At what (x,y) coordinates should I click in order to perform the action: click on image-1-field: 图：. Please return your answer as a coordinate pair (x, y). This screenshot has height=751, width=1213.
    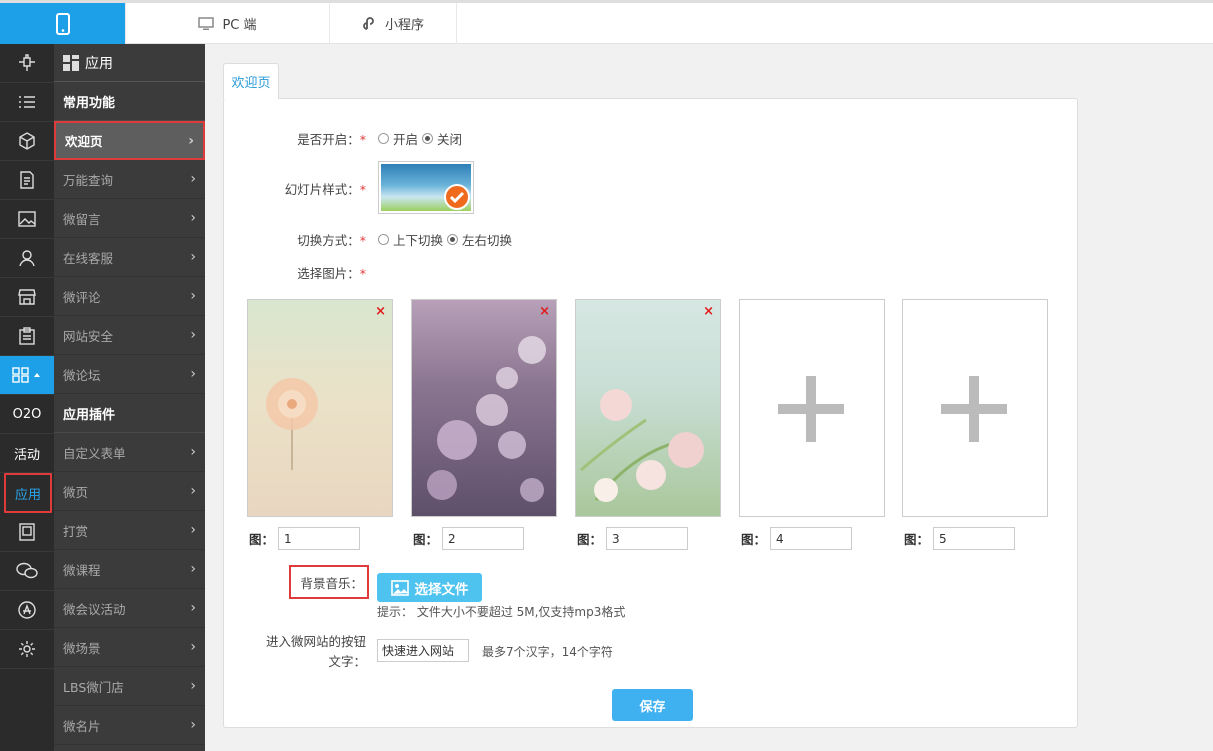
    Looking at the image, I should click on (305, 538).